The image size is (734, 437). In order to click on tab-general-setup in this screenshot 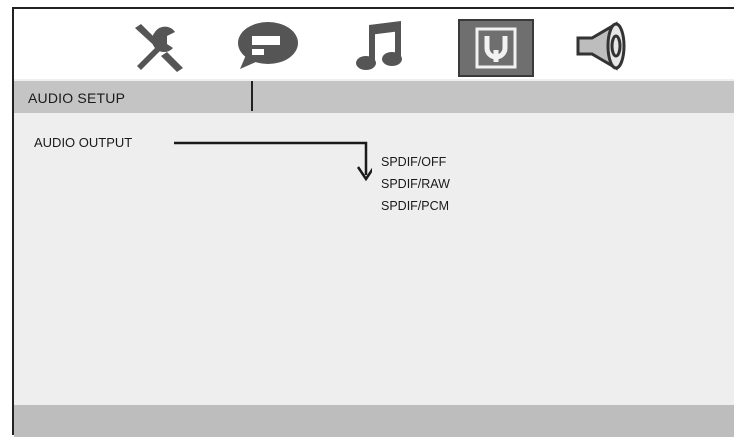, I will do `click(159, 46)`.